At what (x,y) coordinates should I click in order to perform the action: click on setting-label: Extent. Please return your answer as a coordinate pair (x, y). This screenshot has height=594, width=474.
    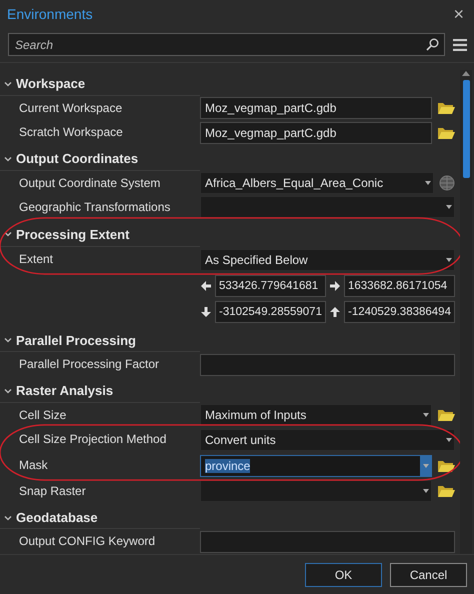
    Looking at the image, I should click on (36, 258).